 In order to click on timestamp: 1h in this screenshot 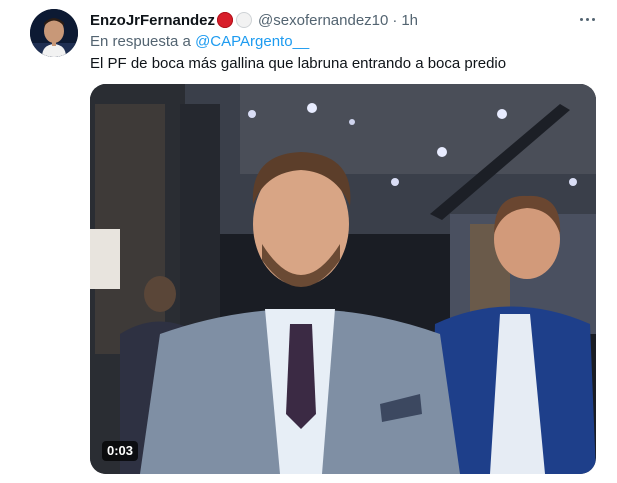, I will do `click(409, 20)`.